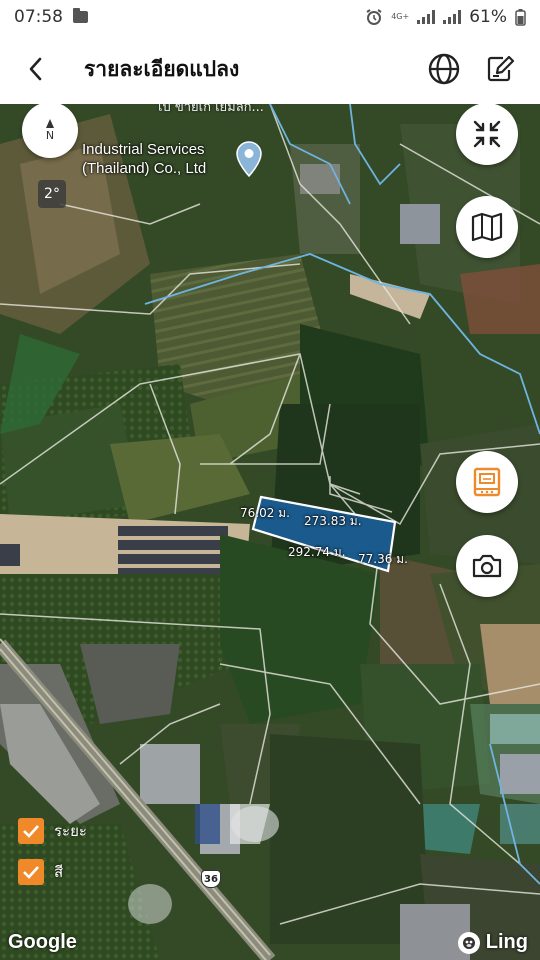  I want to click on legend-color: สี, so click(40, 872).